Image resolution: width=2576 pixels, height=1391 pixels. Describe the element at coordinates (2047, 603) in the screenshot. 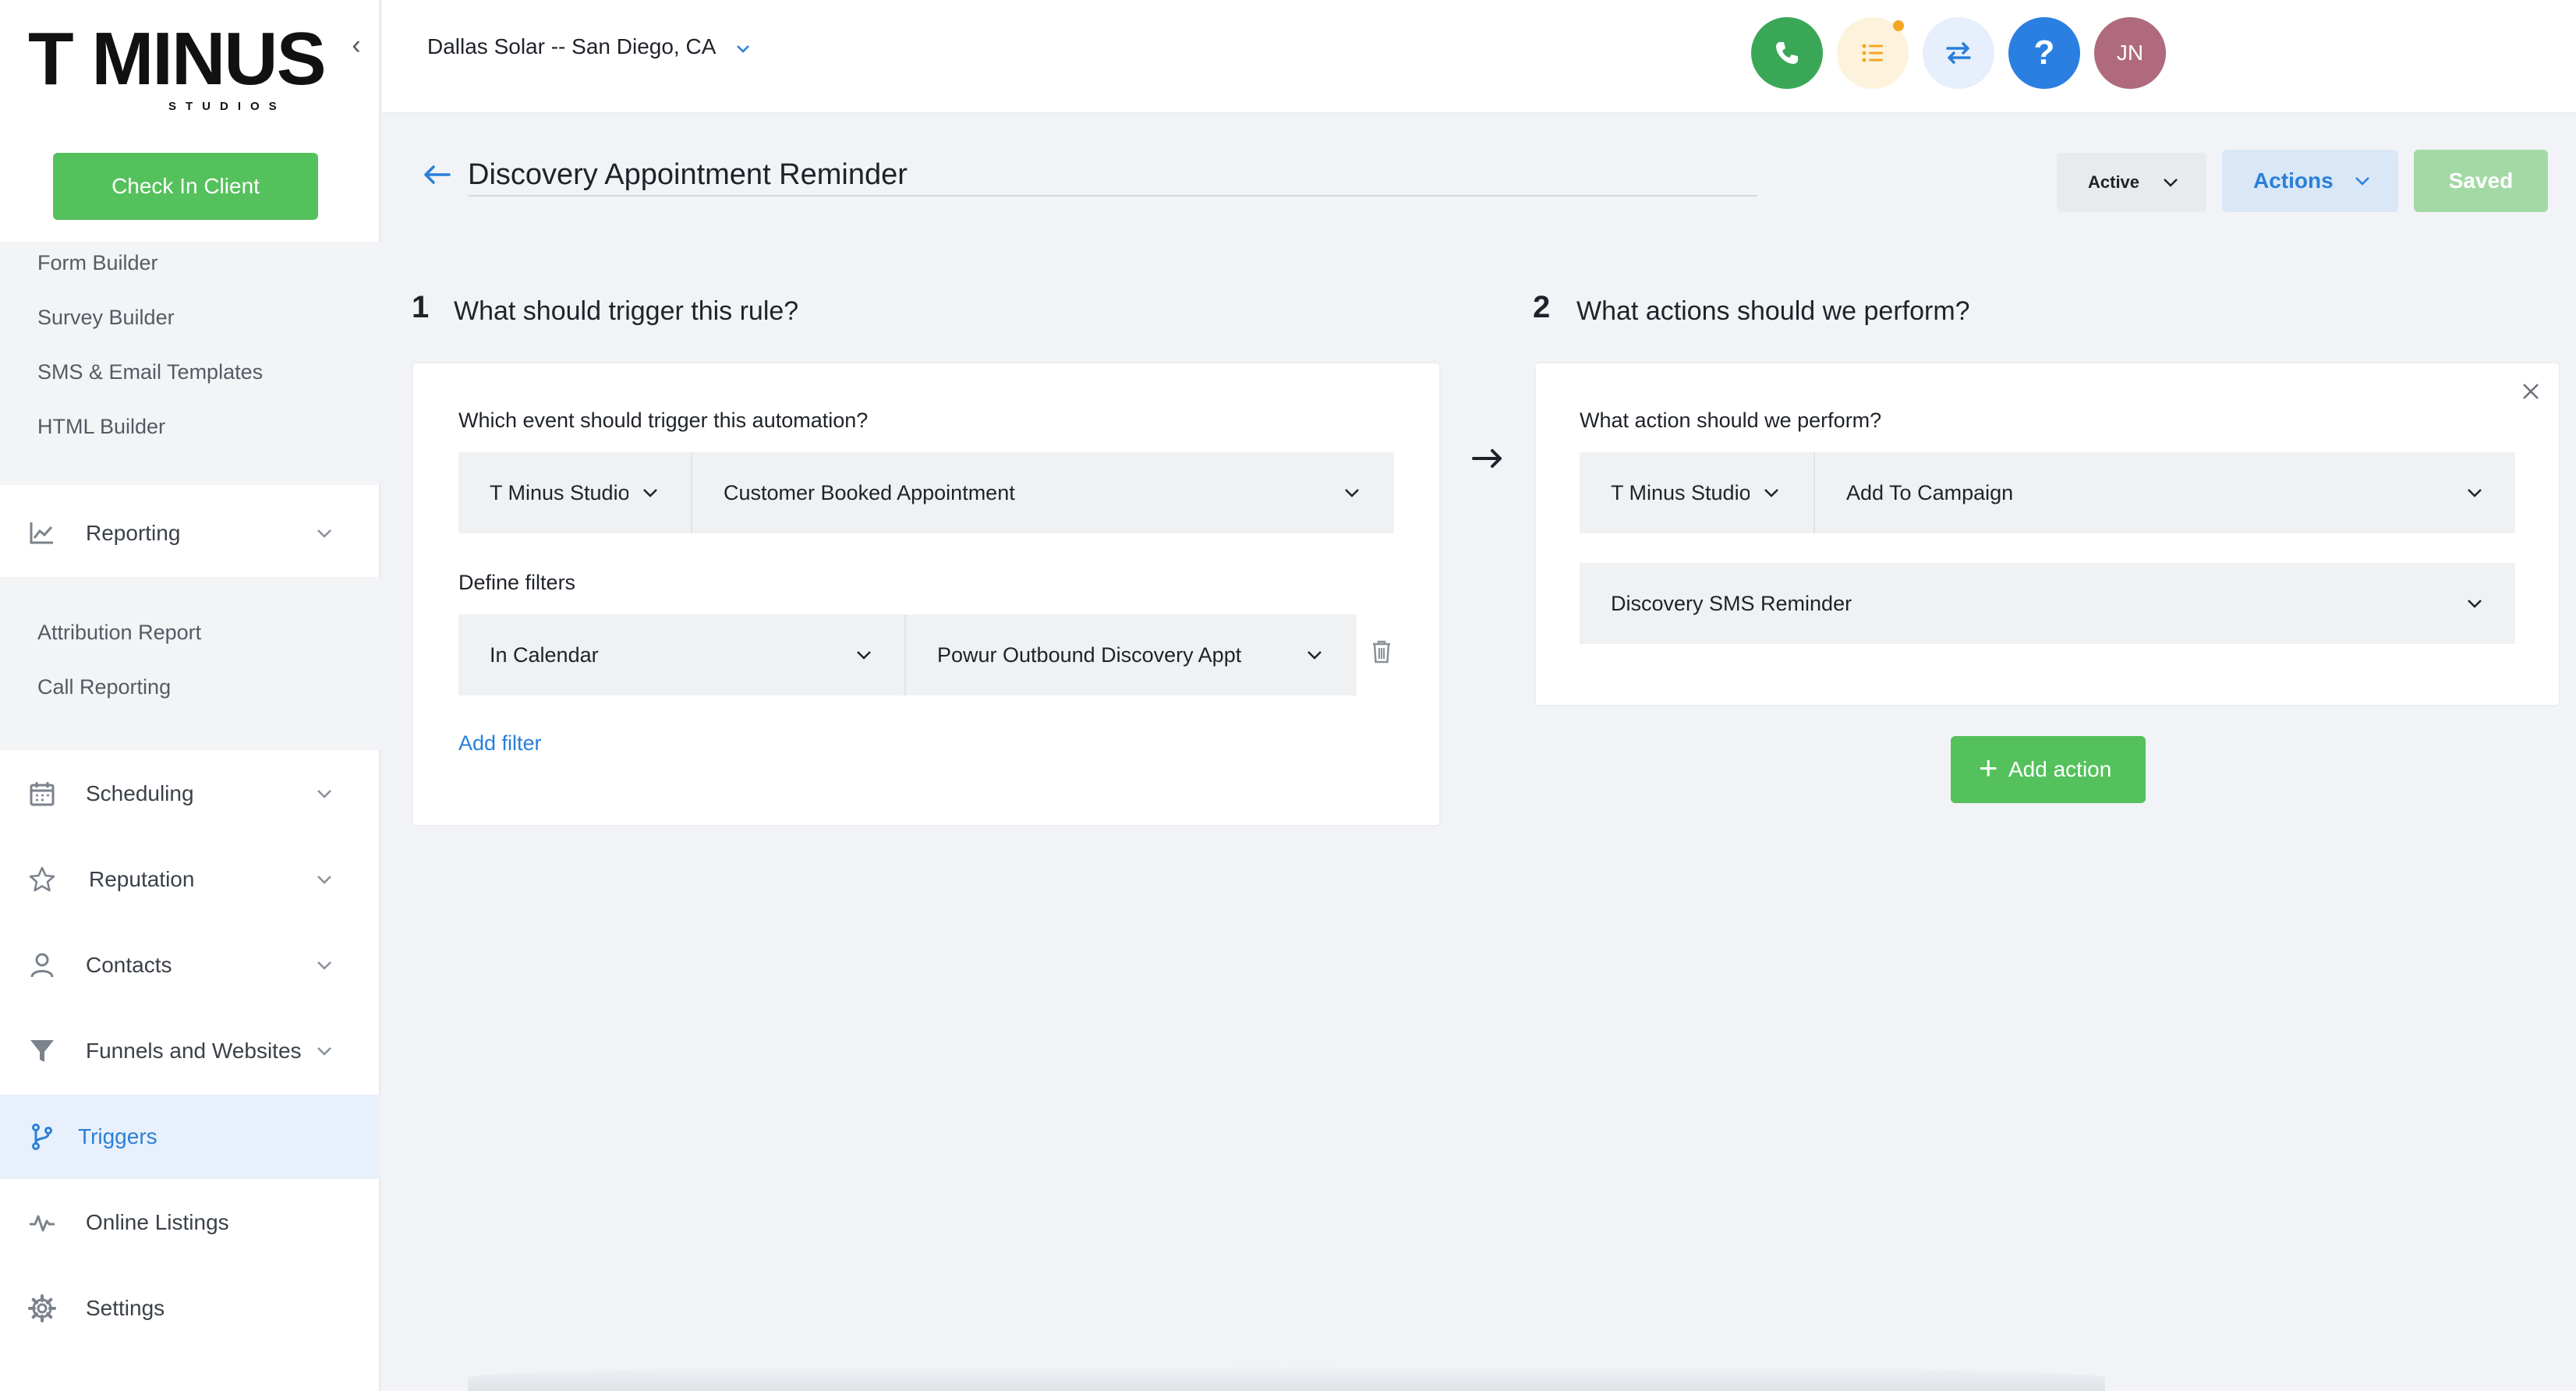

I see `campaign-select: Discovery SMS Reminder` at that location.